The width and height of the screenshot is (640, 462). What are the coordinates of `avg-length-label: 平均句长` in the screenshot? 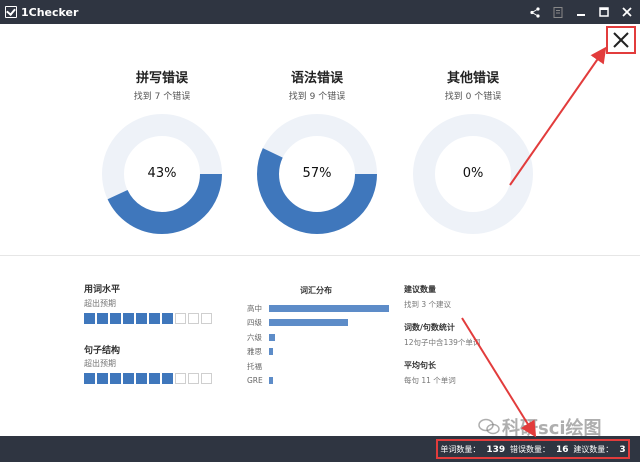 It's located at (420, 365).